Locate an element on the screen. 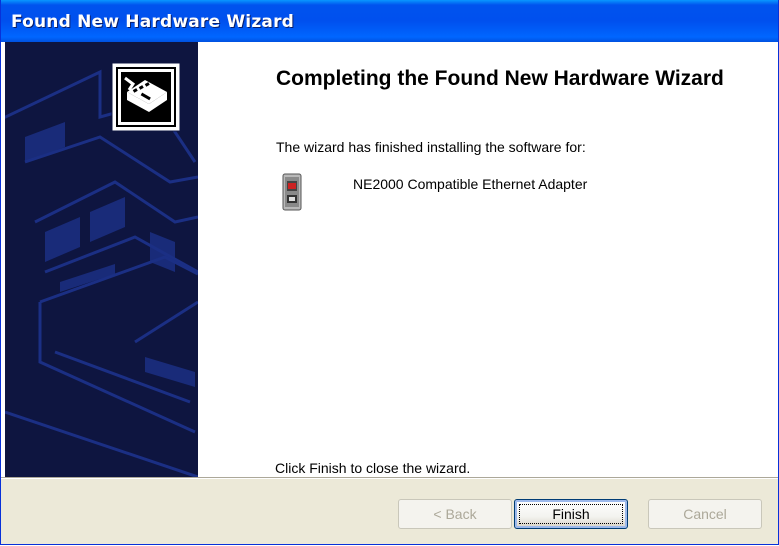  network-adapter-icon is located at coordinates (292, 192).